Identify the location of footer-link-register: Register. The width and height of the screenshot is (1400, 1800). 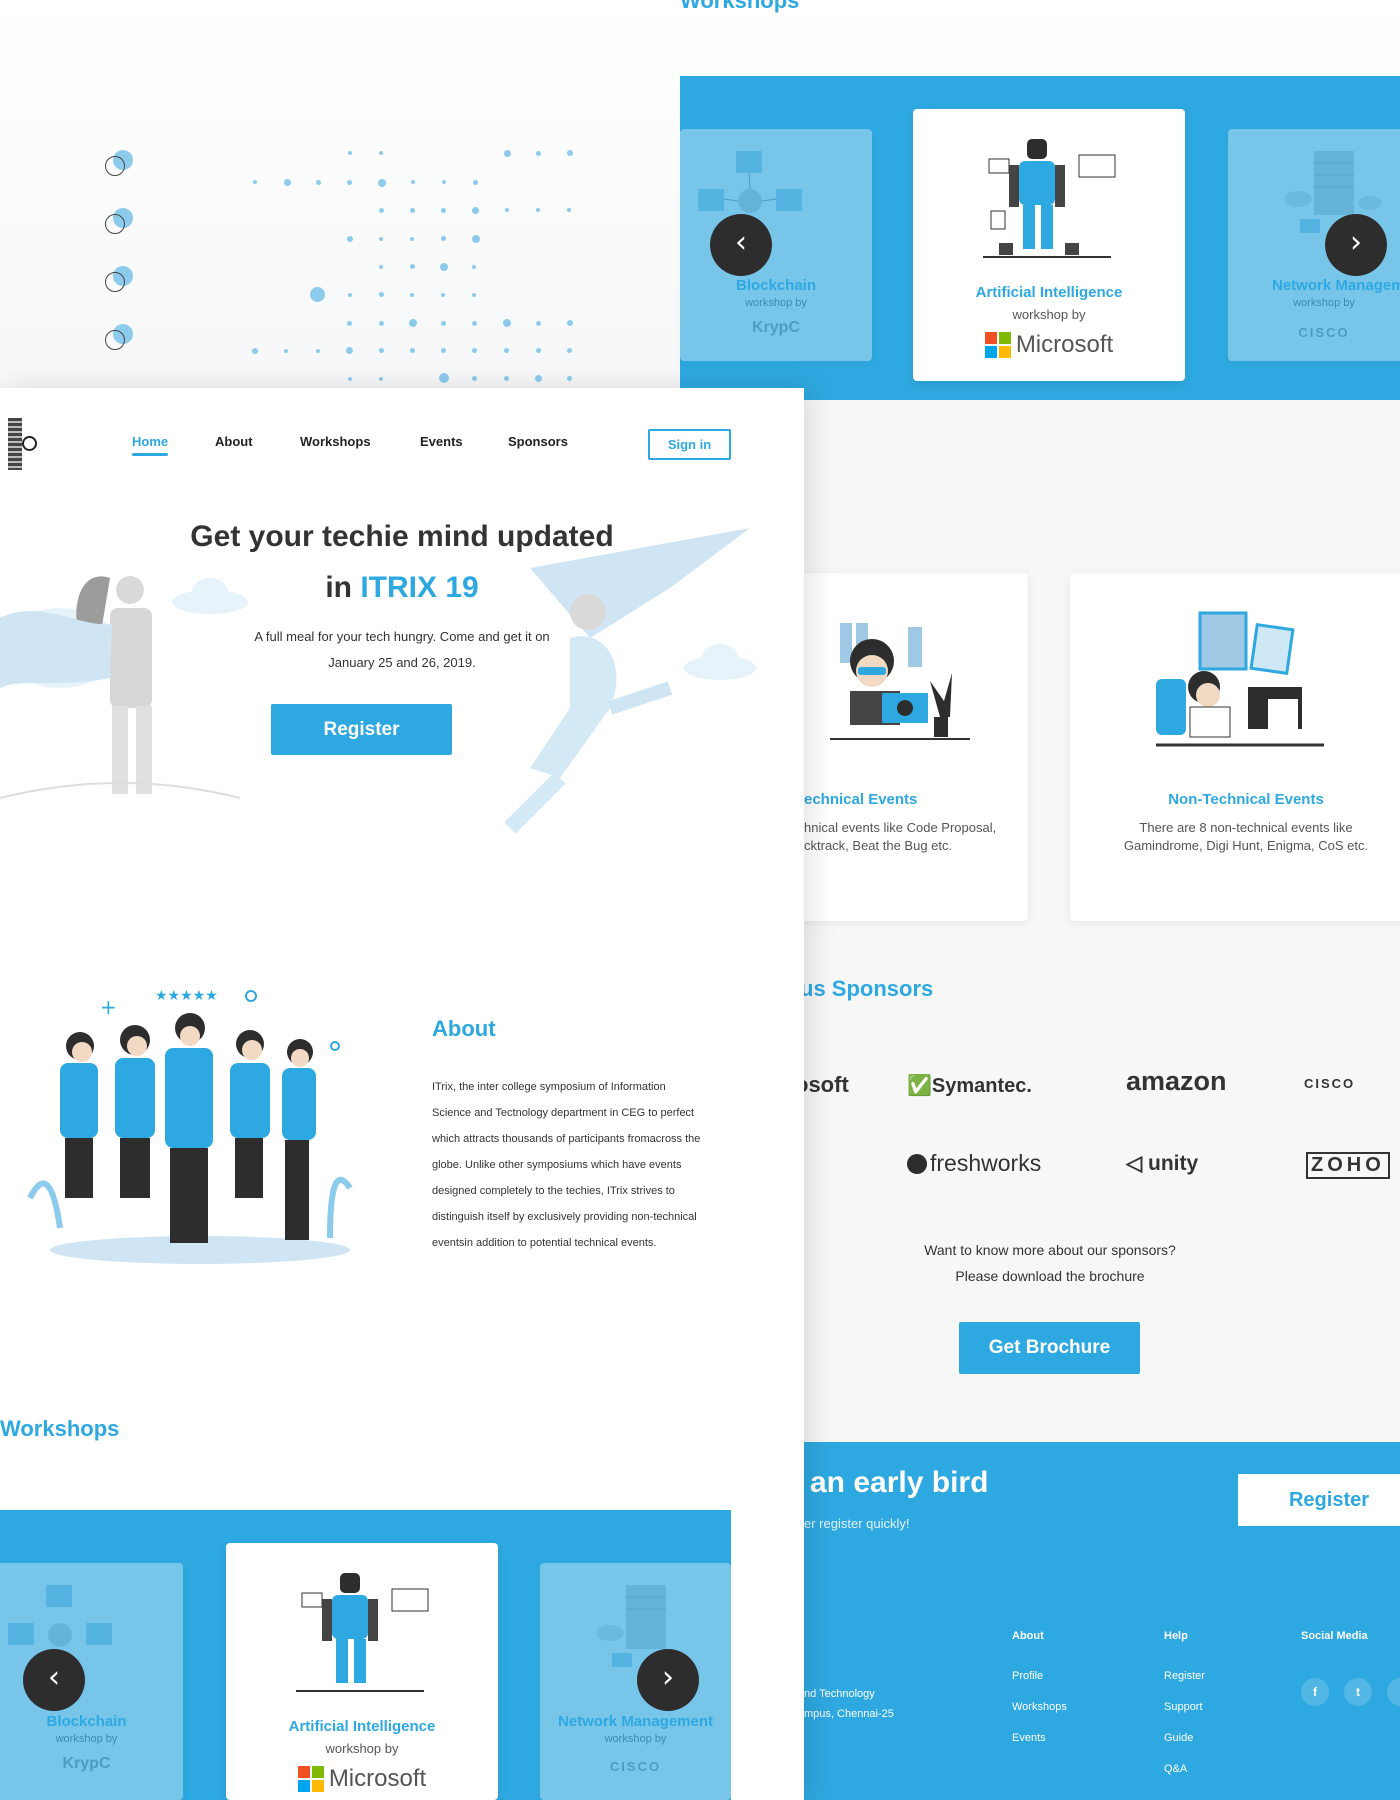
(1184, 1676).